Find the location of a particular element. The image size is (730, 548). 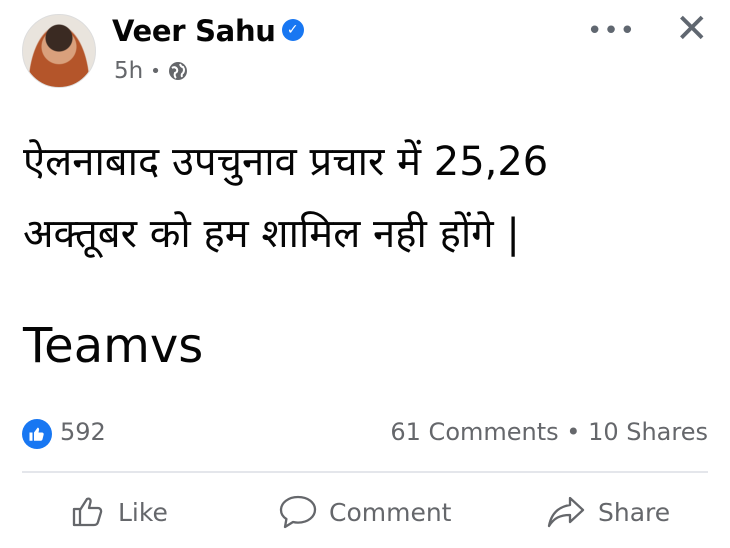

author-name-text: Veer Sahu is located at coordinates (194, 31).